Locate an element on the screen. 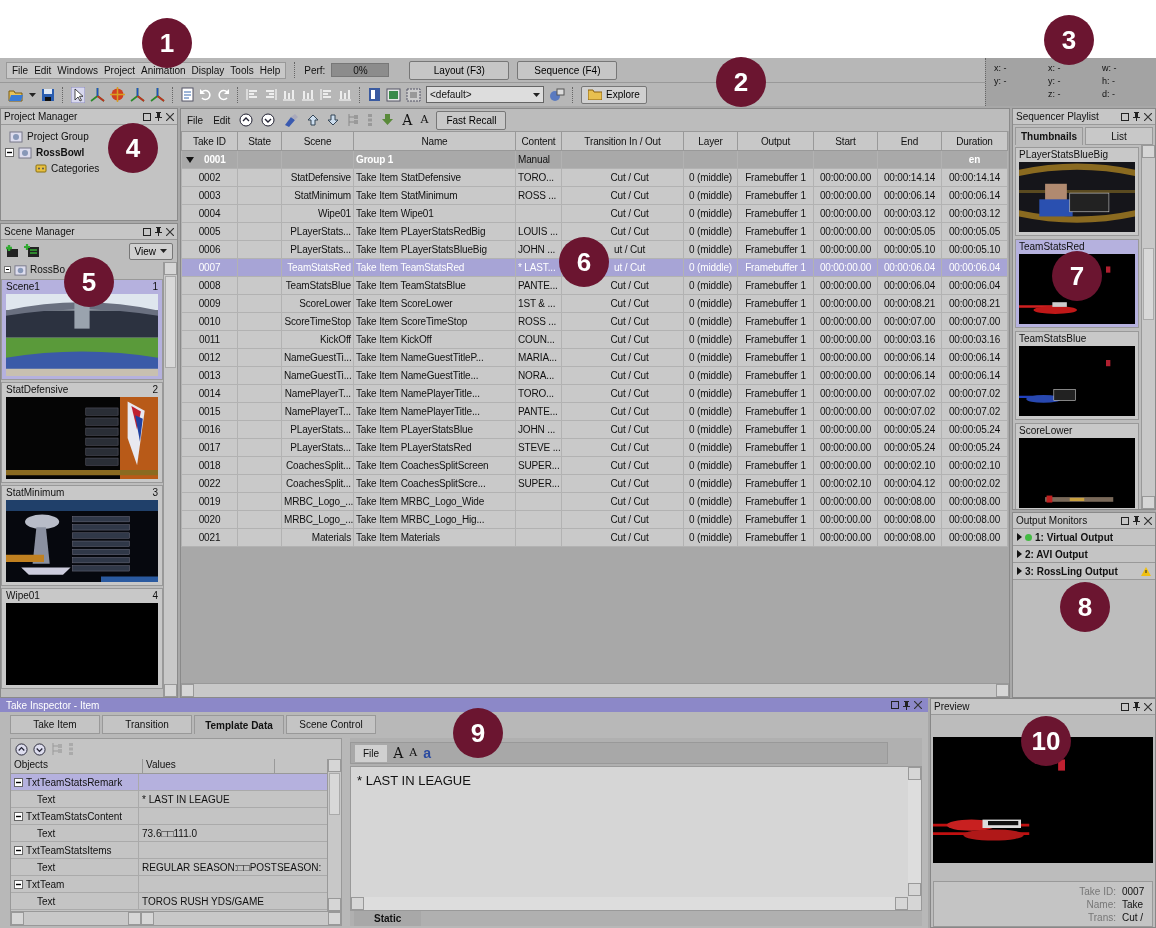 The height and width of the screenshot is (928, 1156). fast-recall-button: Fast Recall is located at coordinates (471, 120).